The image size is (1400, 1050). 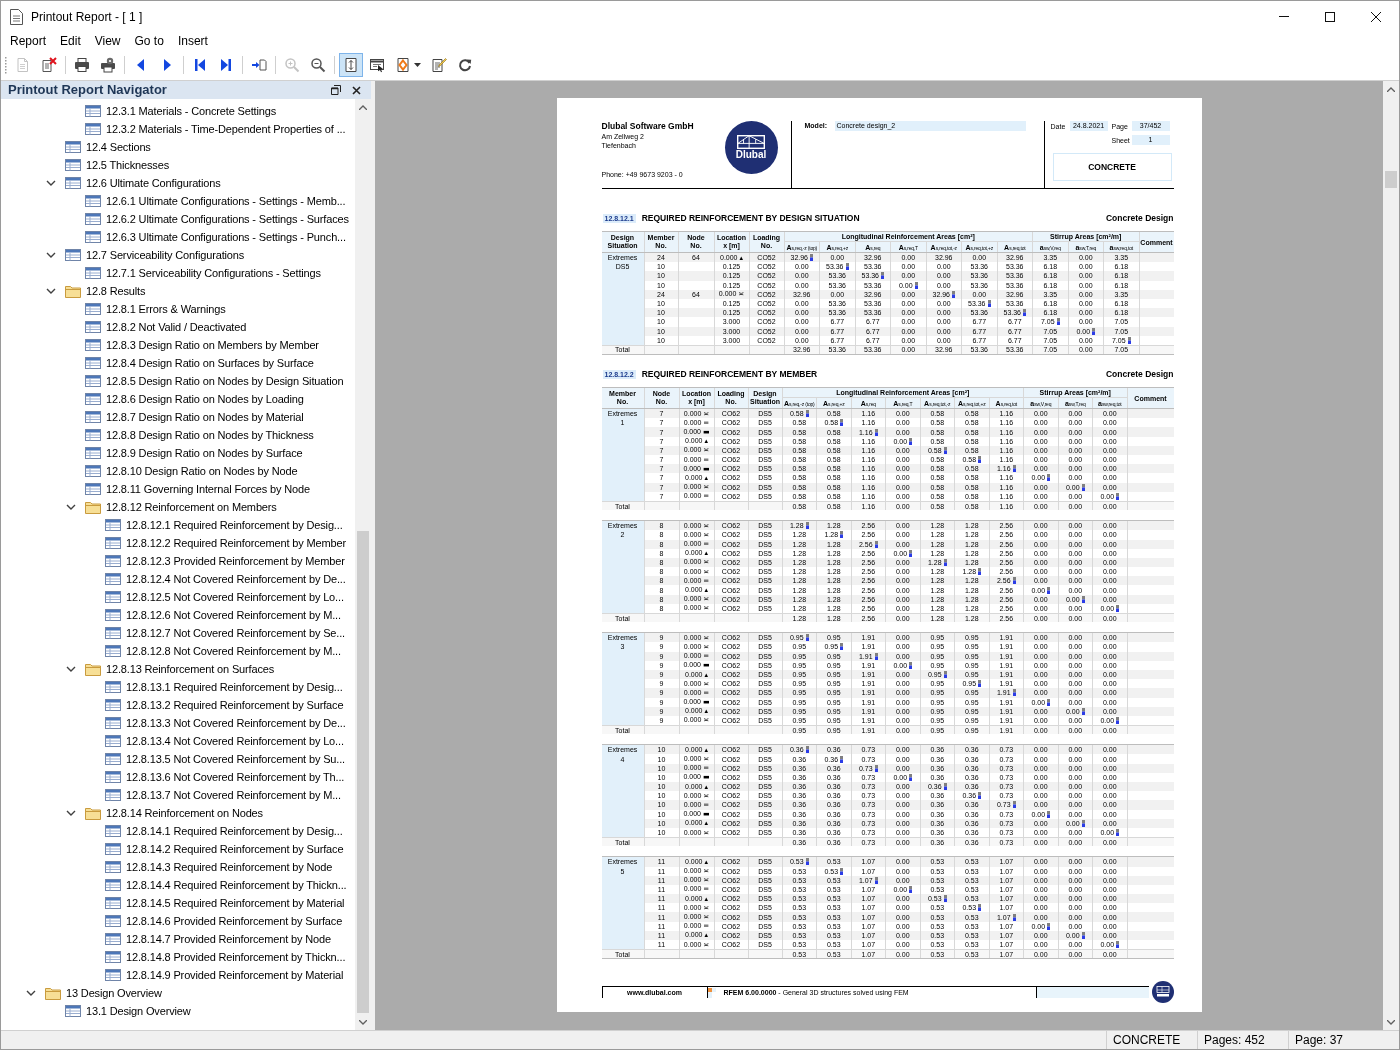 What do you see at coordinates (225, 561) in the screenshot?
I see `tree-item: 12.8.12.3 Provided Reinforcement by Member` at bounding box center [225, 561].